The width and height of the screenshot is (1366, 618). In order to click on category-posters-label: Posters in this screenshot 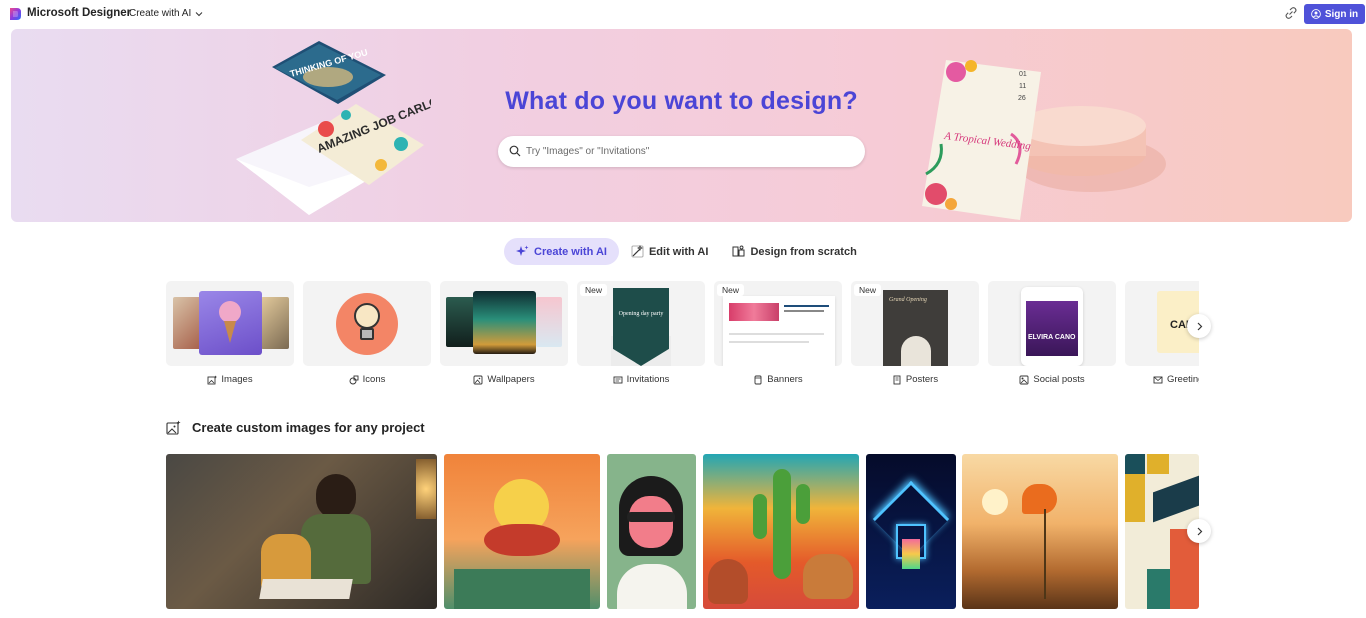, I will do `click(922, 379)`.